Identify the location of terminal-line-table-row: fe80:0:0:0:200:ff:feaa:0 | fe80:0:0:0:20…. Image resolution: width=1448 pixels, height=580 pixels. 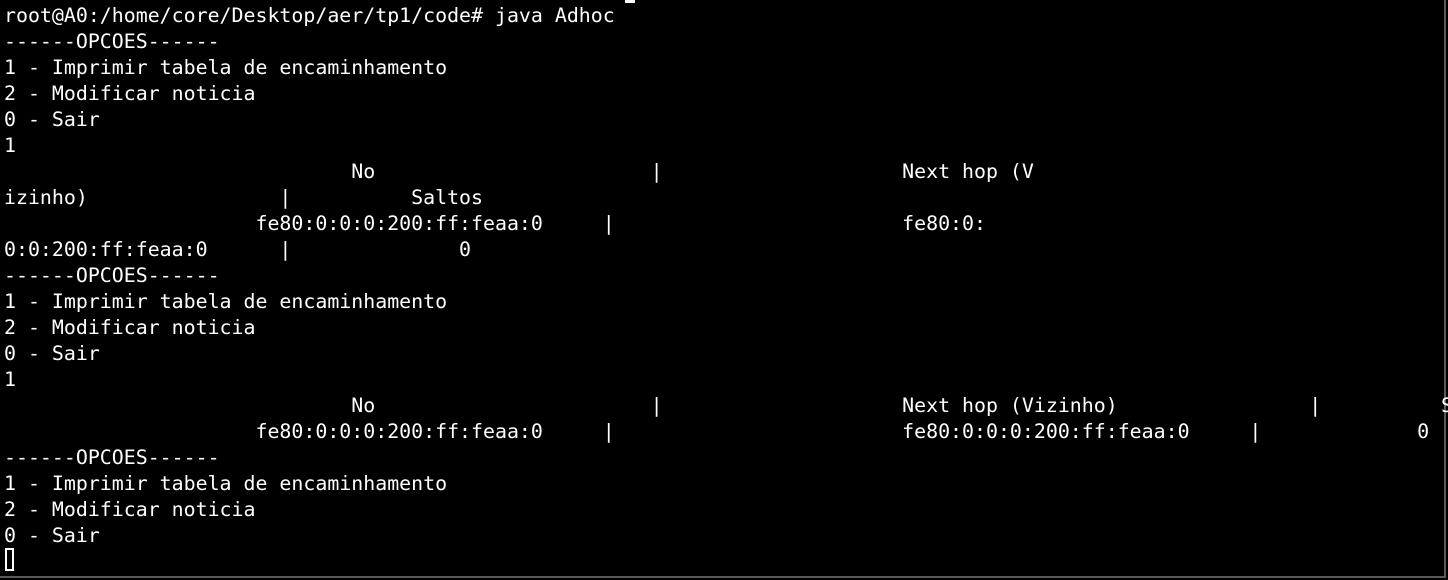
(717, 431).